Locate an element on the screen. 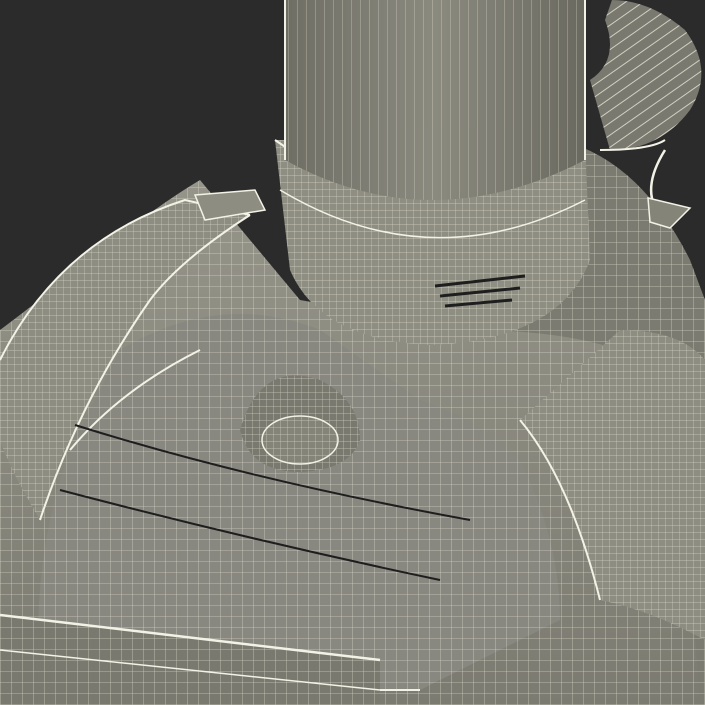 Image resolution: width=705 pixels, height=705 pixels. dust-column is located at coordinates (435, 100).